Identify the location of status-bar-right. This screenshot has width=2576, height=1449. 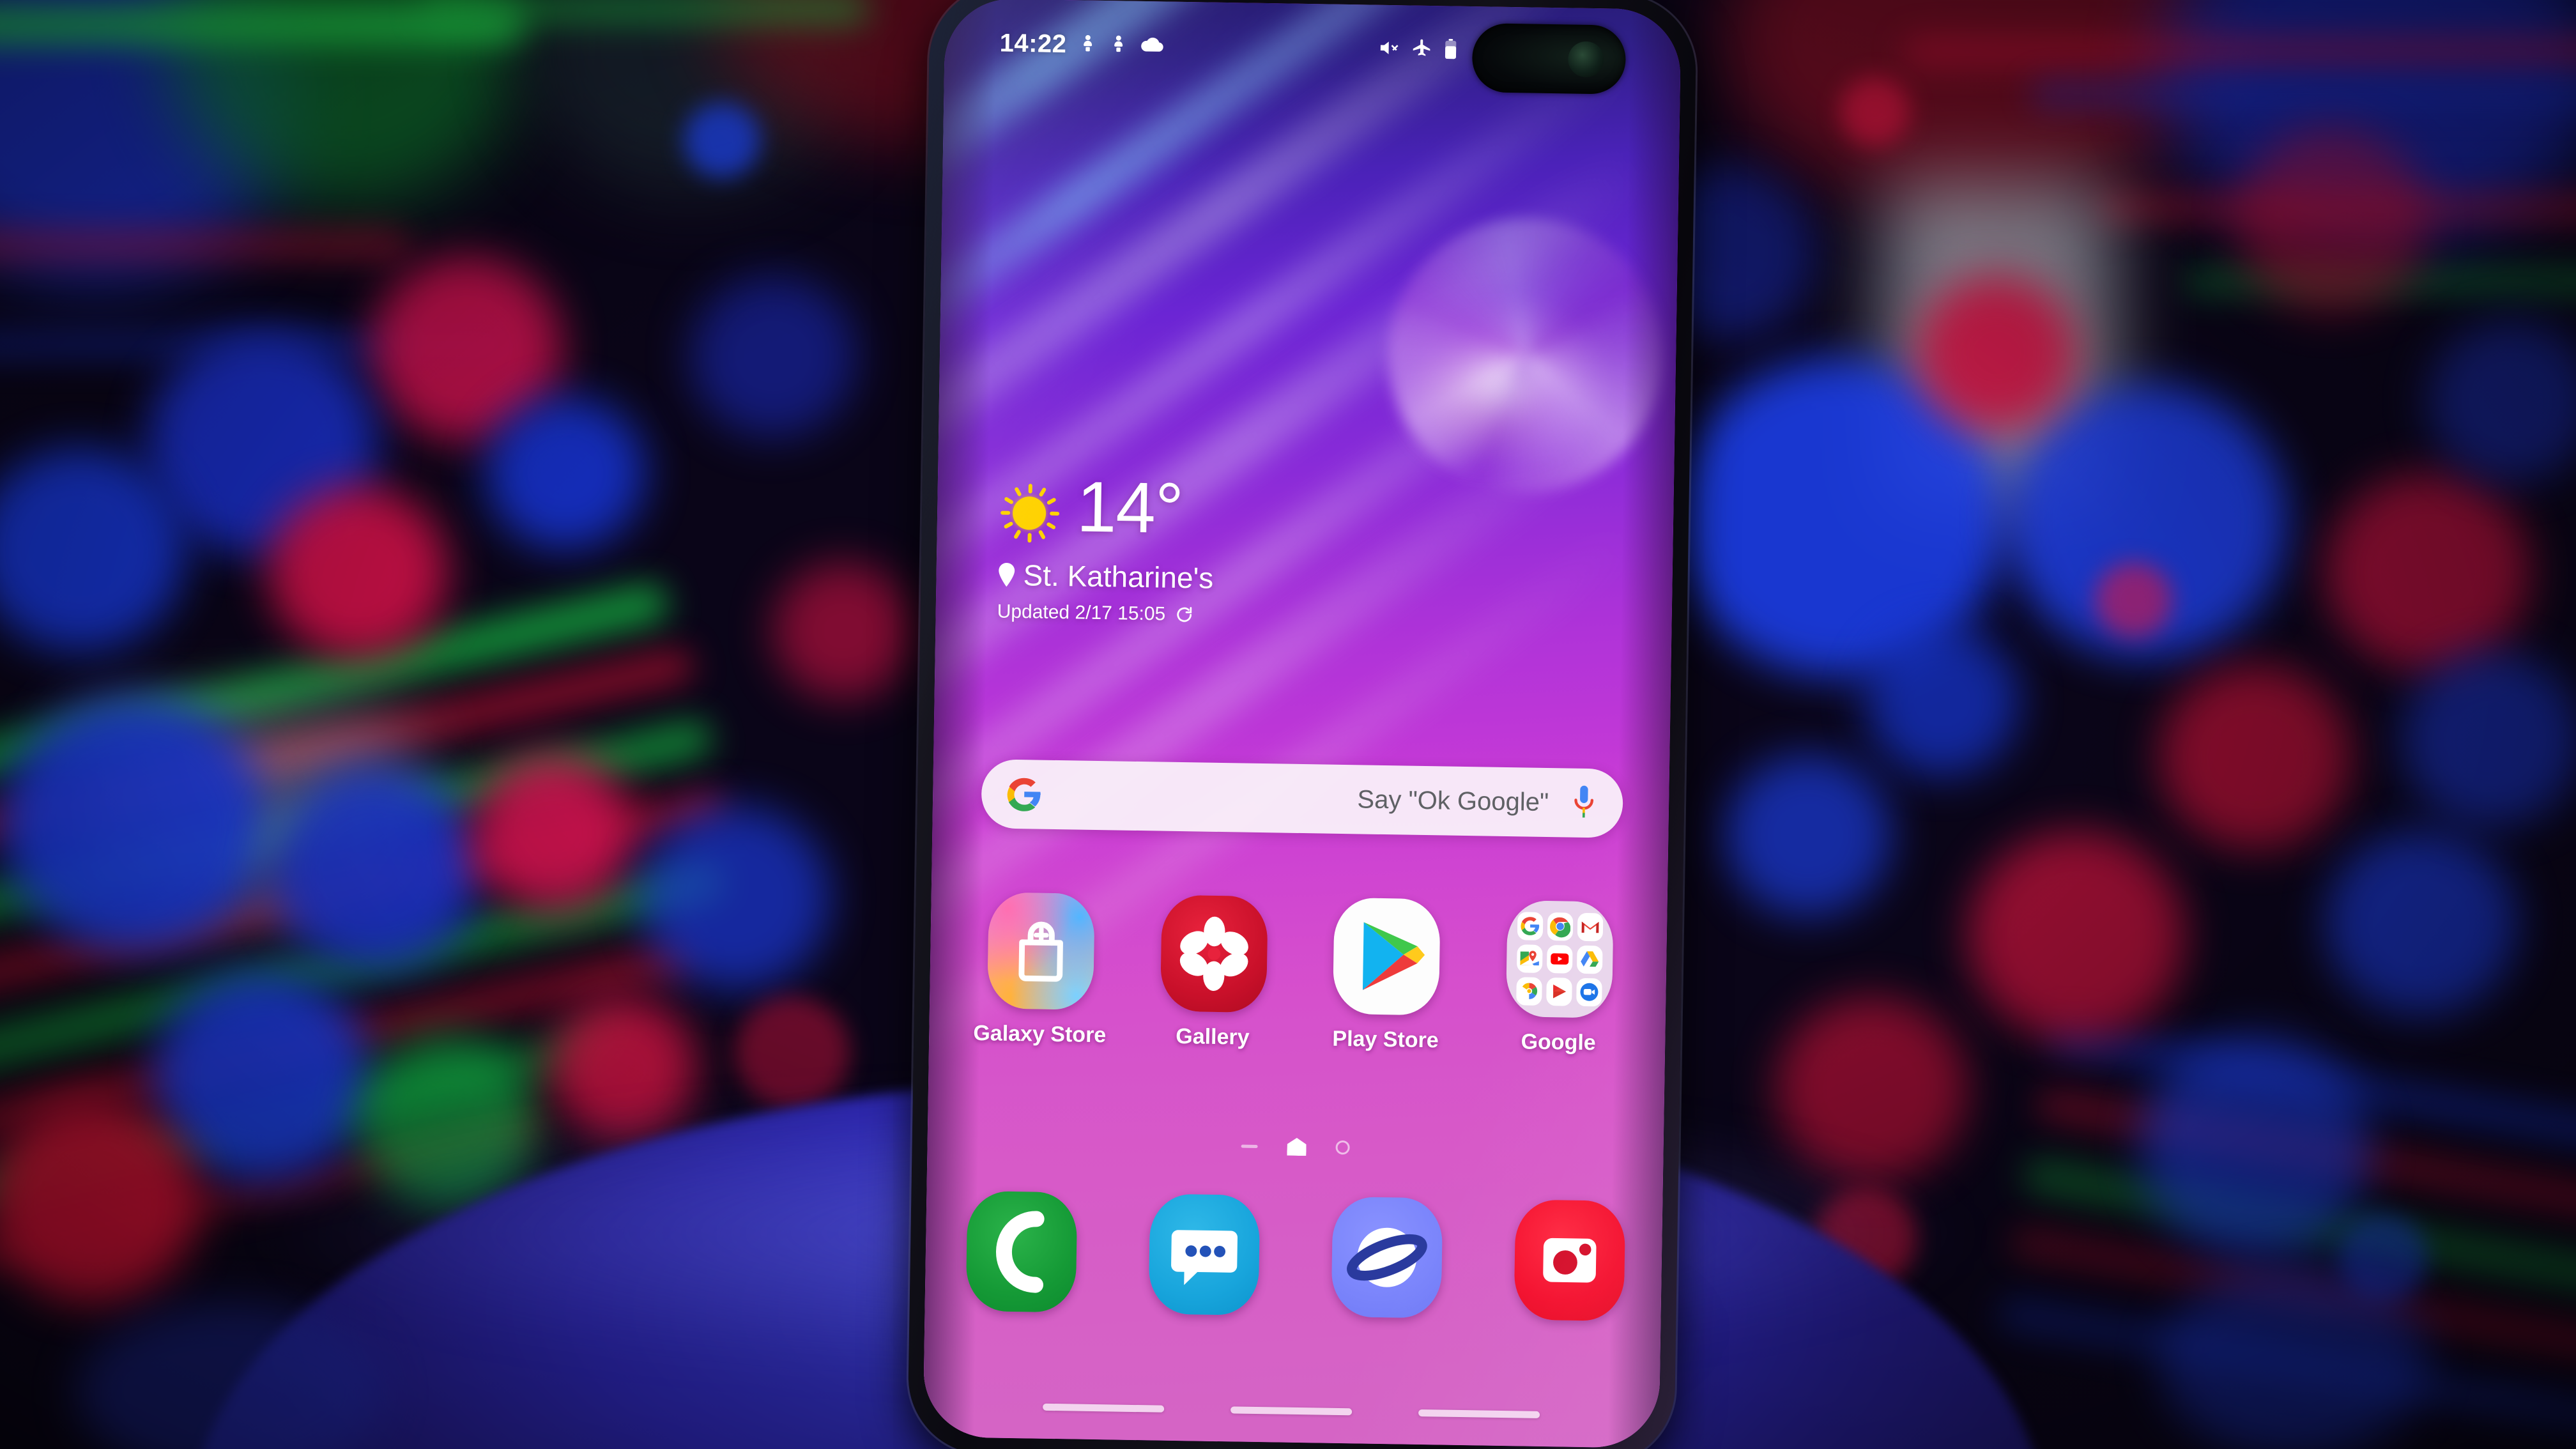
(1417, 49).